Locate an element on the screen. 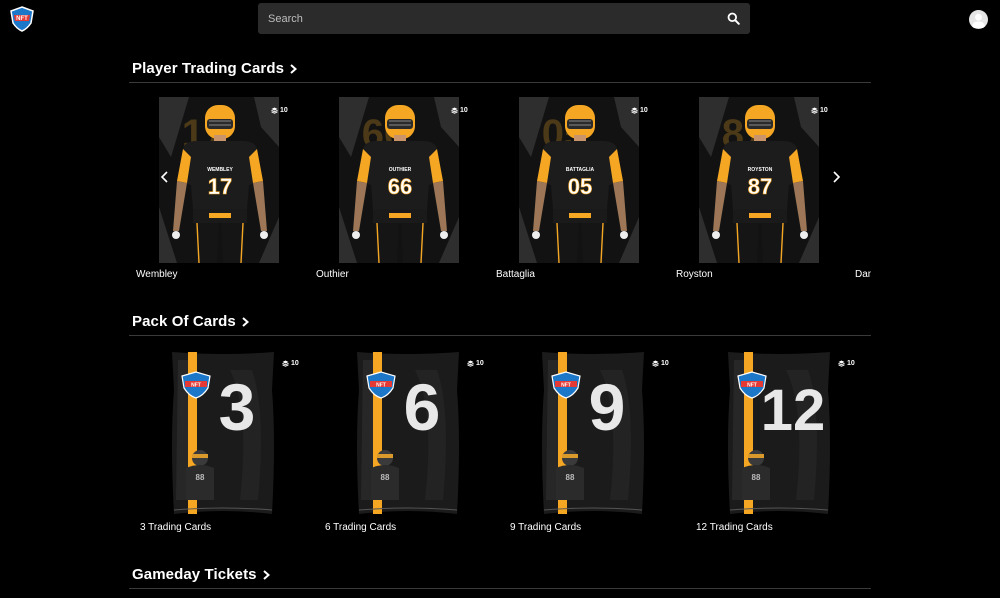 This screenshot has width=1000, height=598. jersey-name: WEMBLEY is located at coordinates (220, 170).